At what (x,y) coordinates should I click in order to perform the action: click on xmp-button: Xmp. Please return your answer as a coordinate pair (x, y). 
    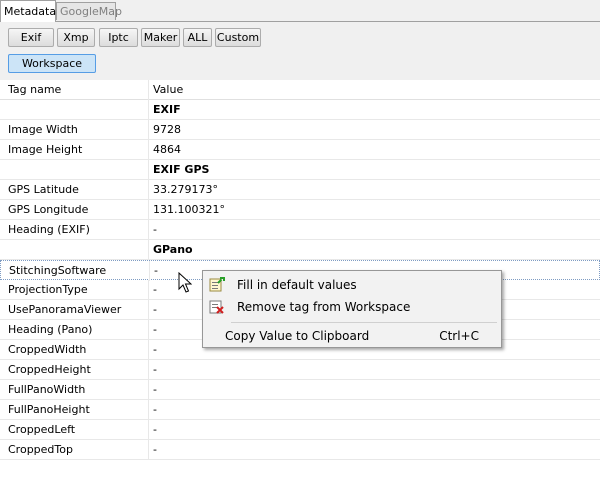
    Looking at the image, I should click on (76, 37).